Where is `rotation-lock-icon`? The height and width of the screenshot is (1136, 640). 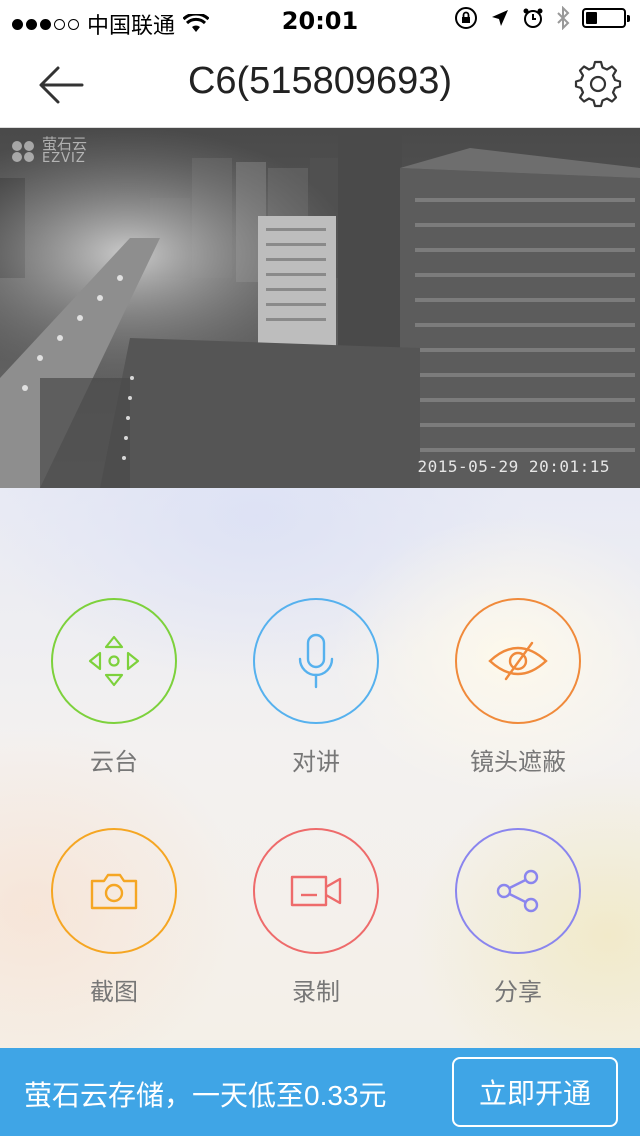 rotation-lock-icon is located at coordinates (466, 18).